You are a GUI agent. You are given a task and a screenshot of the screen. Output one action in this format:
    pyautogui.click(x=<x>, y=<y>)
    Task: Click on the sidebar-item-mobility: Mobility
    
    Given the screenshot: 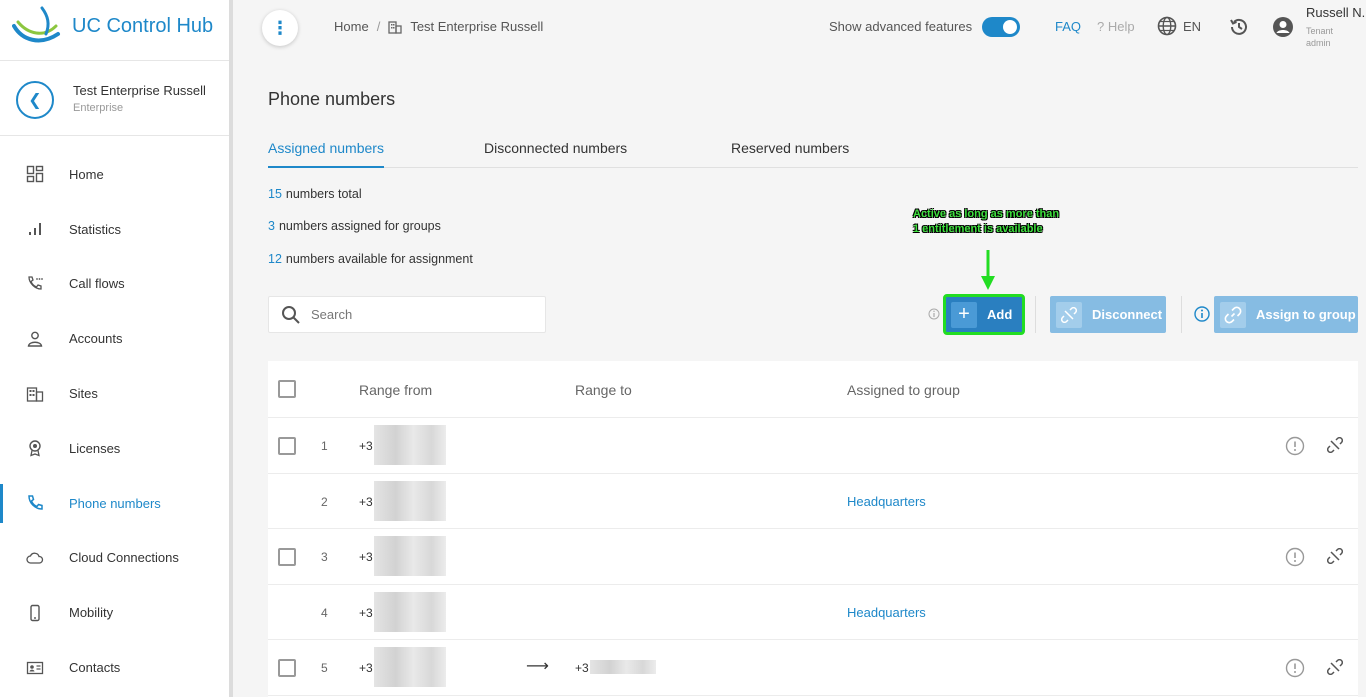 What is the action you would take?
    pyautogui.click(x=114, y=612)
    